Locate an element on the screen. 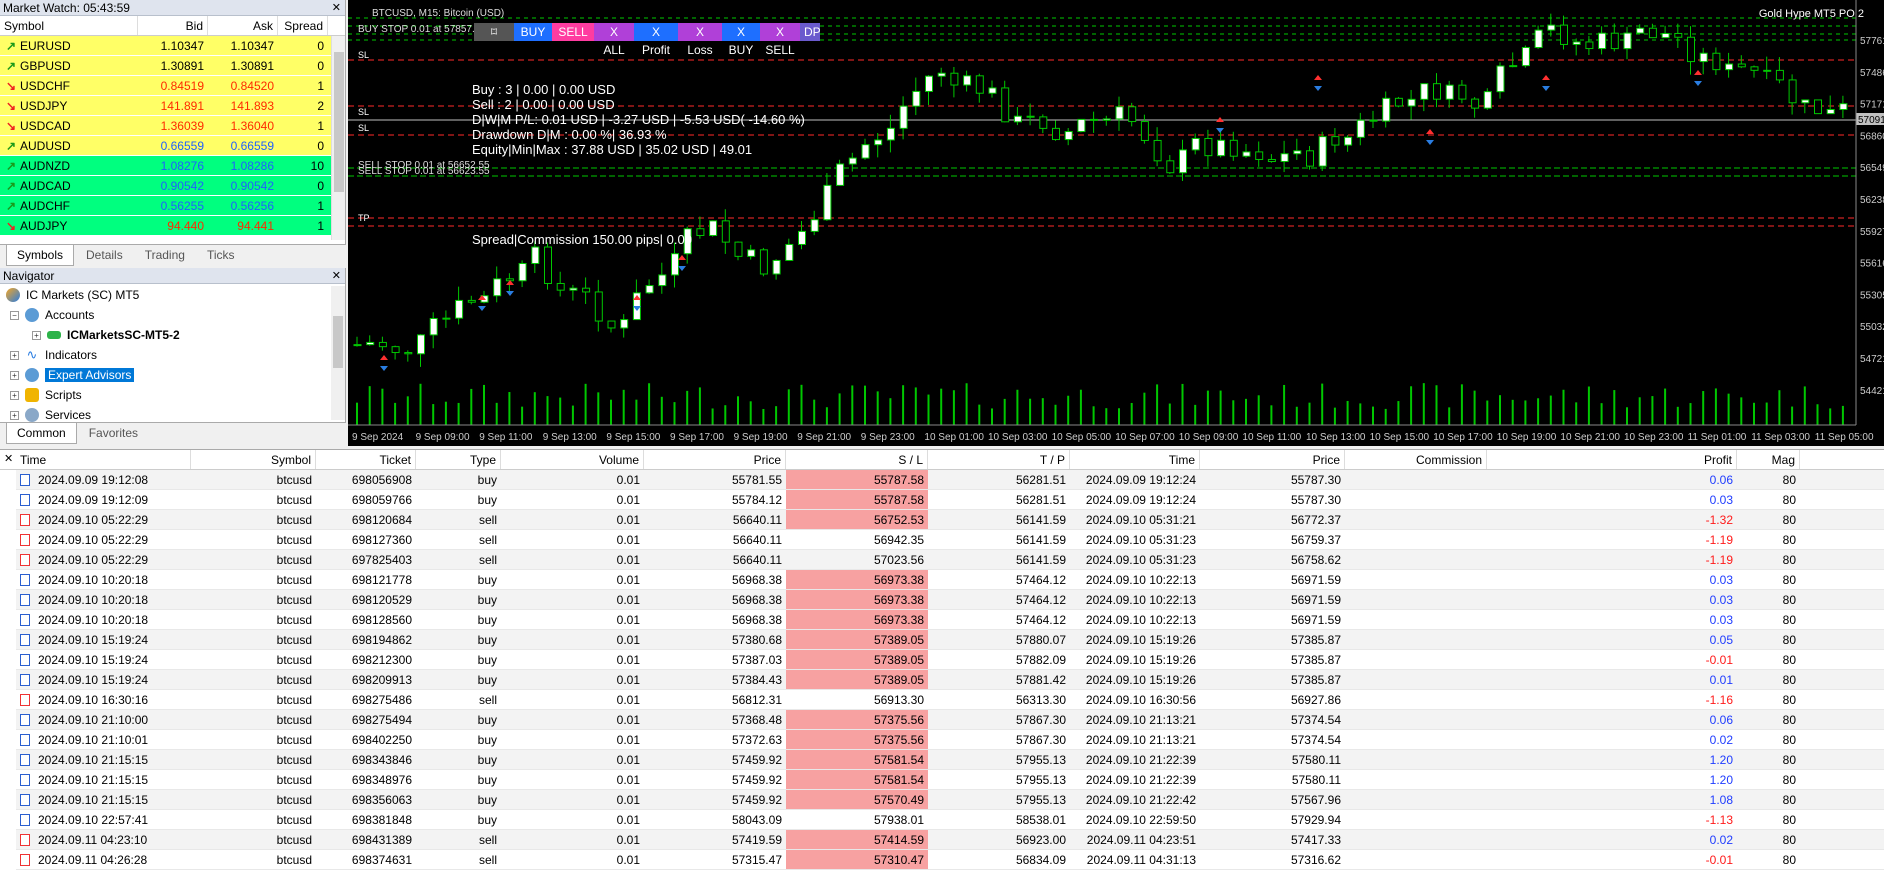 Image resolution: width=1884 pixels, height=880 pixels. collapse-icon: − is located at coordinates (14, 315).